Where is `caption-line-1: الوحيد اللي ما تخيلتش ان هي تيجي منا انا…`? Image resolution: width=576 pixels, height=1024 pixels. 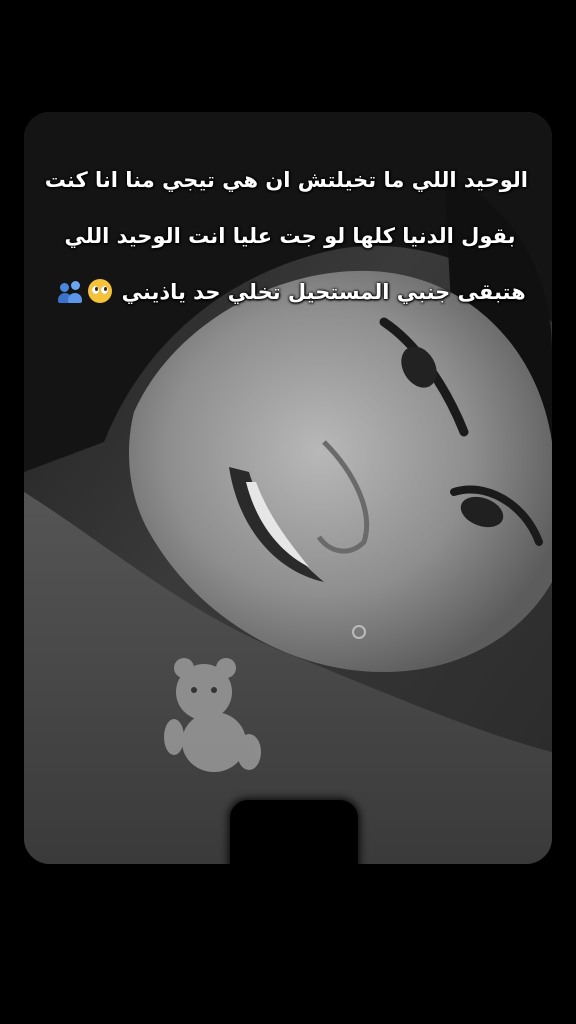 caption-line-1: الوحيد اللي ما تخيلتش ان هي تيجي منا انا… is located at coordinates (286, 180).